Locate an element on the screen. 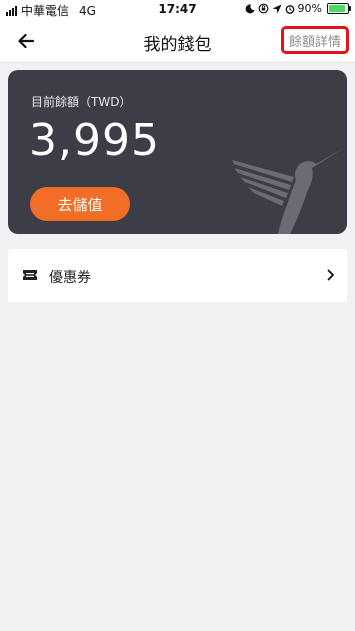 Image resolution: width=355 pixels, height=631 pixels. status-right: 90% is located at coordinates (298, 8).